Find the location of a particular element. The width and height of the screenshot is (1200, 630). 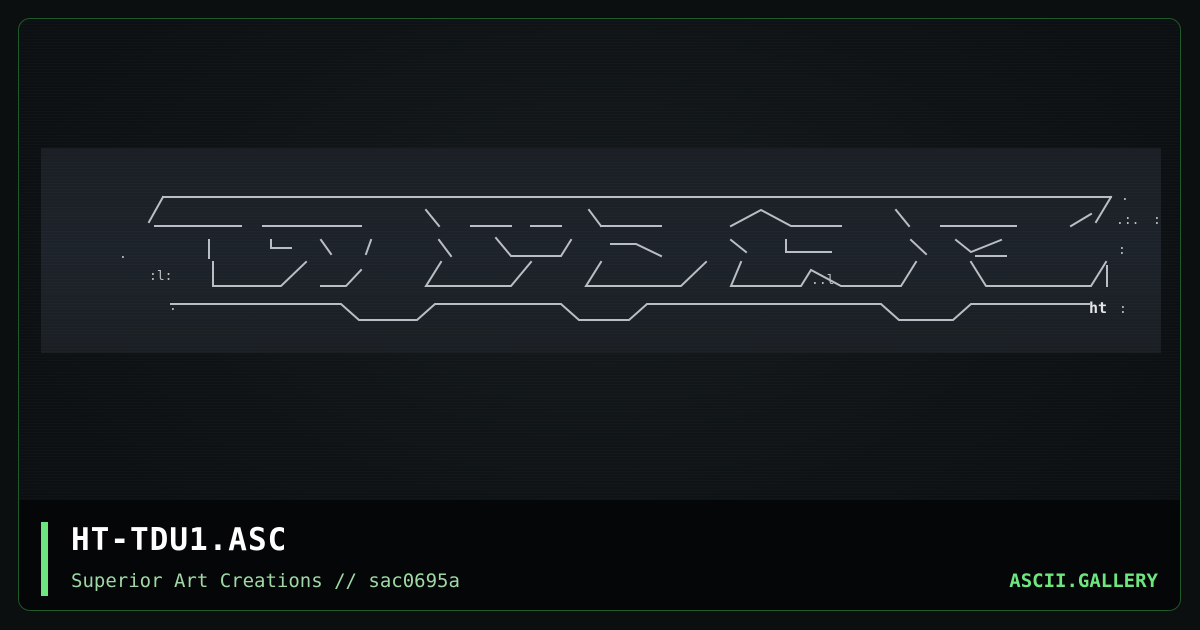

svg-text: ..l is located at coordinates (822, 280).